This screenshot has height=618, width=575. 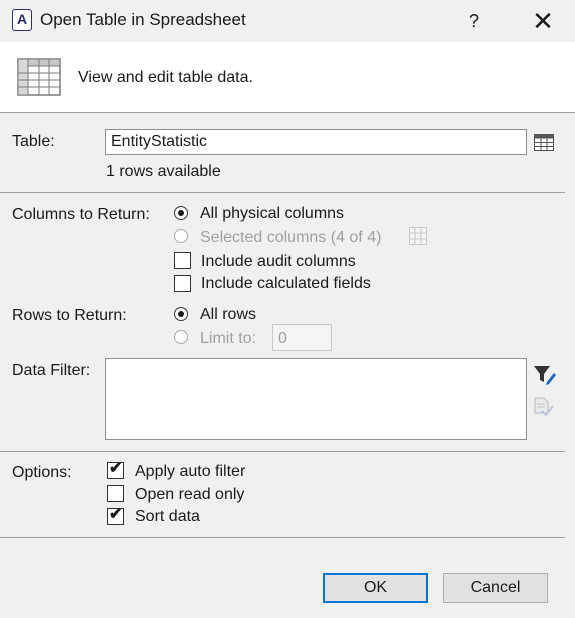 I want to click on ok-button: OK, so click(x=375, y=588).